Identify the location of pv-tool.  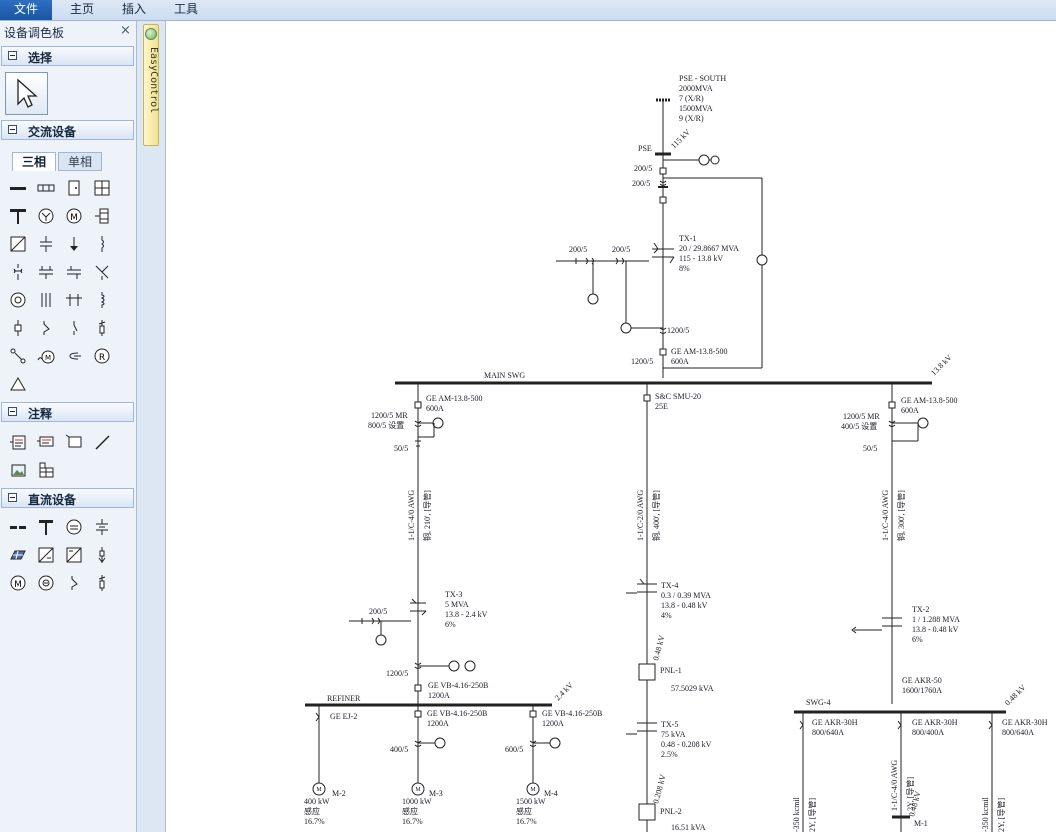
(18, 555).